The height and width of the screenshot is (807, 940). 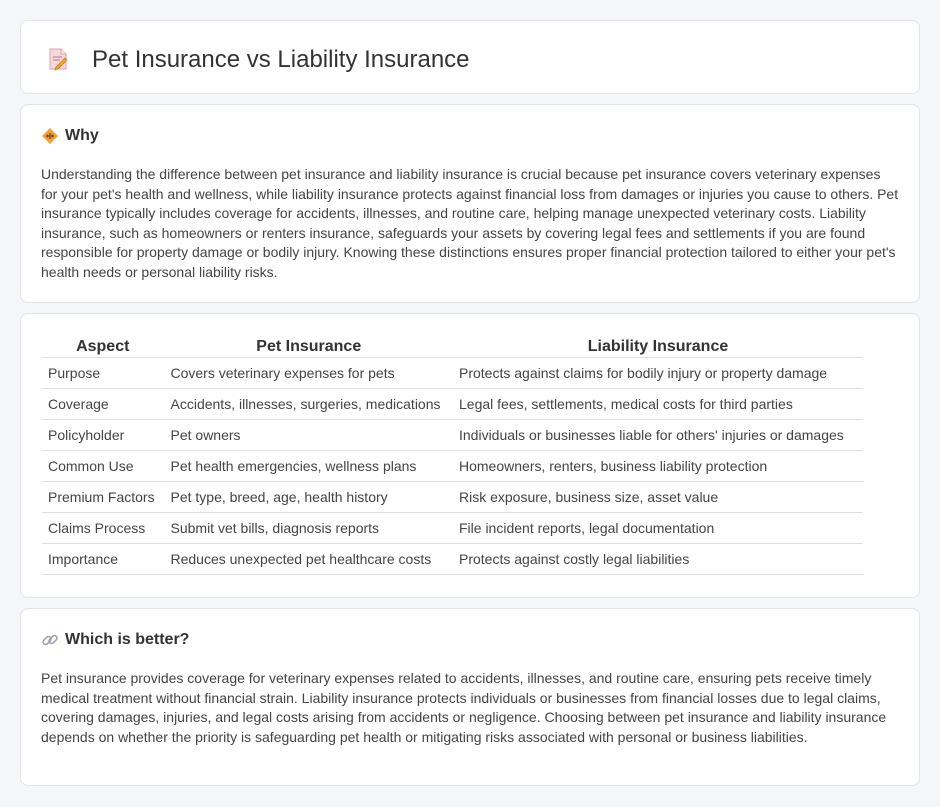 What do you see at coordinates (103, 528) in the screenshot?
I see `row-aspect: Claims Process` at bounding box center [103, 528].